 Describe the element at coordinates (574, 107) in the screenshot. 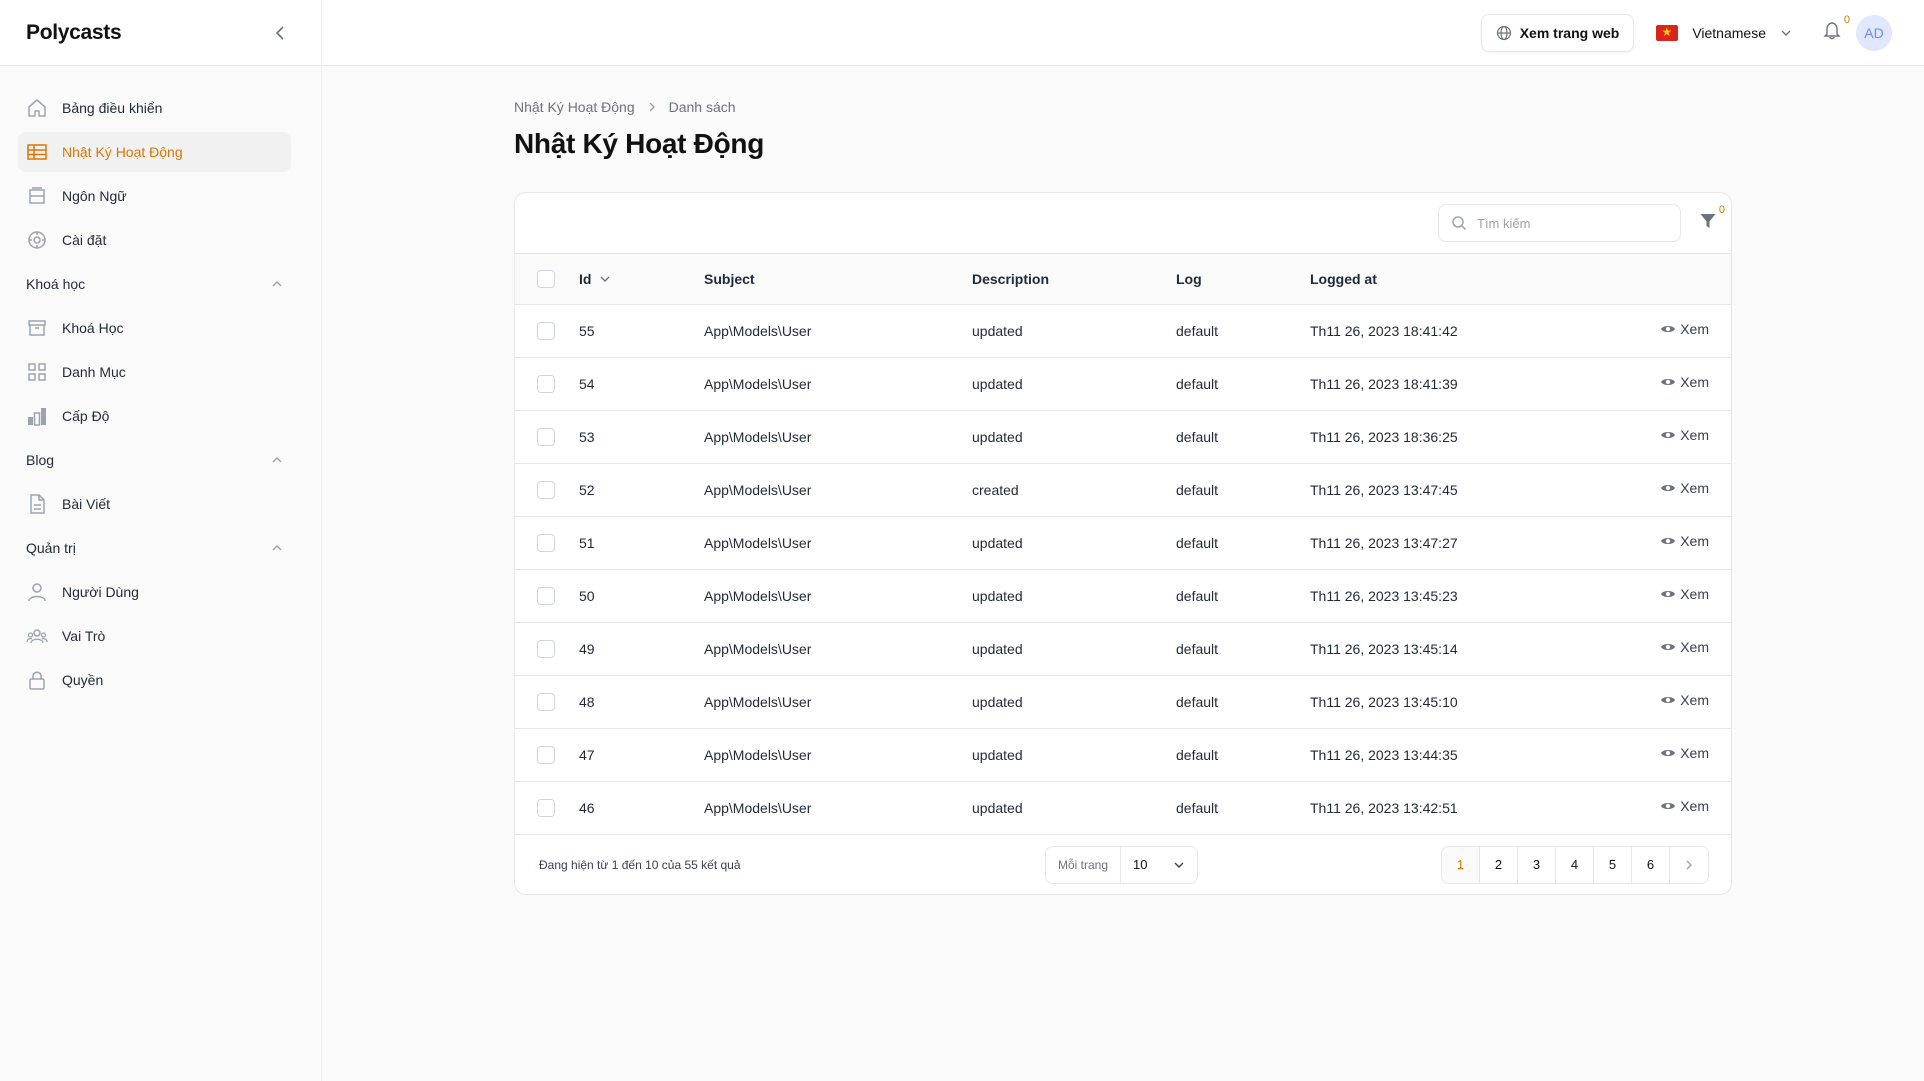

I see `breadcrumb-parent: Nhật Ký Hoạt Động` at that location.